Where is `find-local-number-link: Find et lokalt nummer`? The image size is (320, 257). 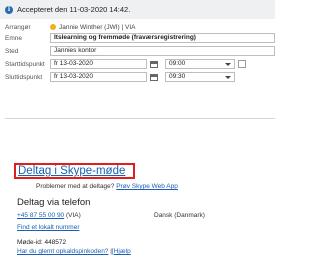
find-local-number-link: Find et lokalt nummer is located at coordinates (48, 227).